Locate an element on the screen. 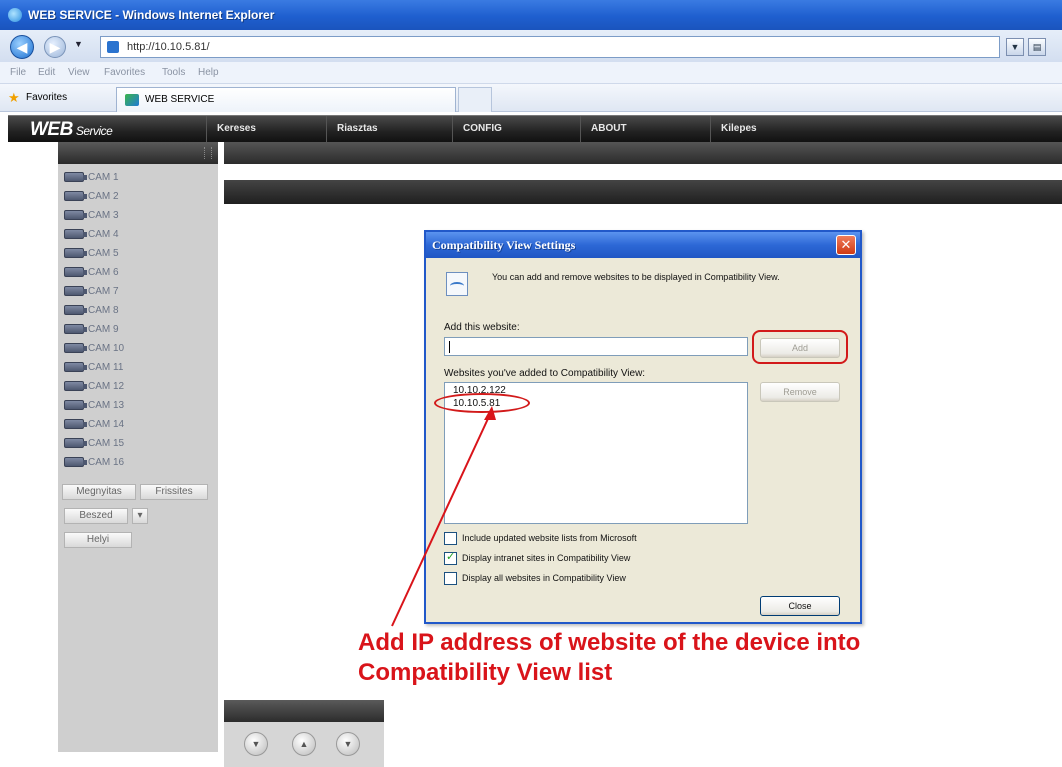  menu-bar: File Edit View Favorites Tools Help is located at coordinates (531, 73).